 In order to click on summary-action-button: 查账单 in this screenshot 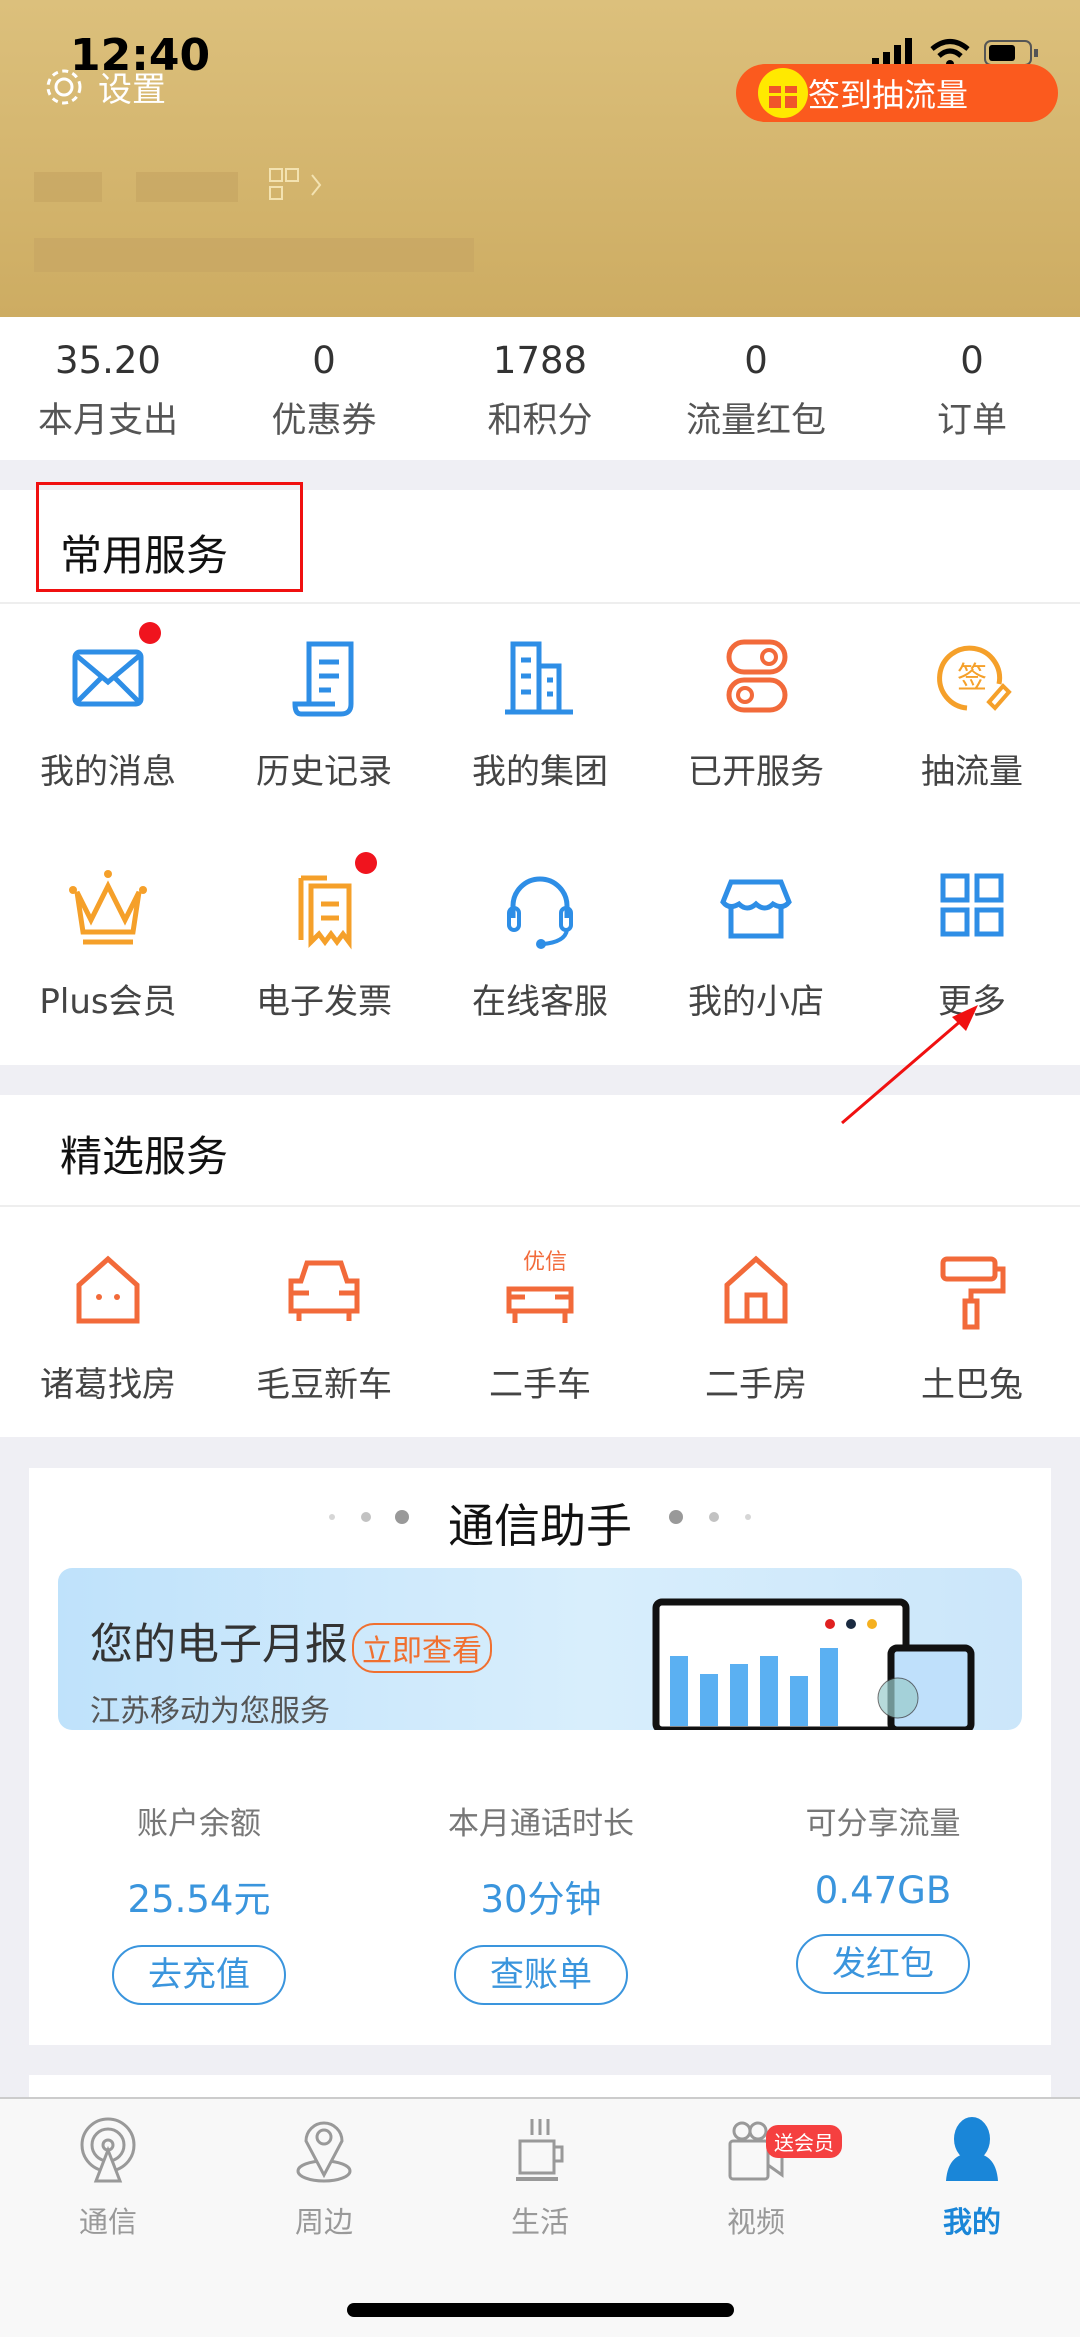, I will do `click(541, 1975)`.